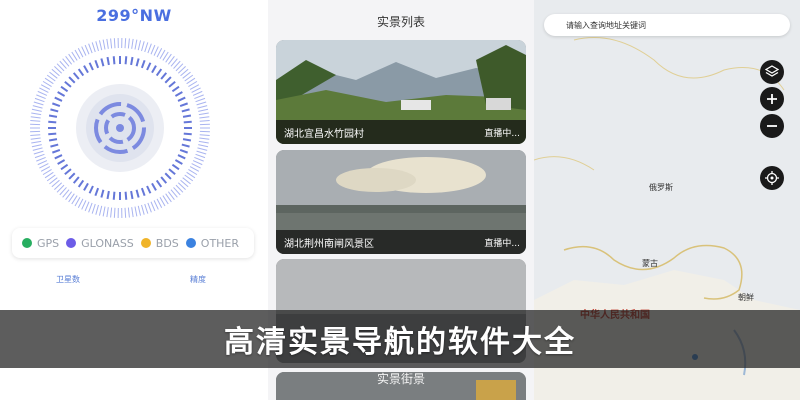 The width and height of the screenshot is (800, 400). Describe the element at coordinates (746, 297) in the screenshot. I see `map-label-north-korea: 朝鲜` at that location.